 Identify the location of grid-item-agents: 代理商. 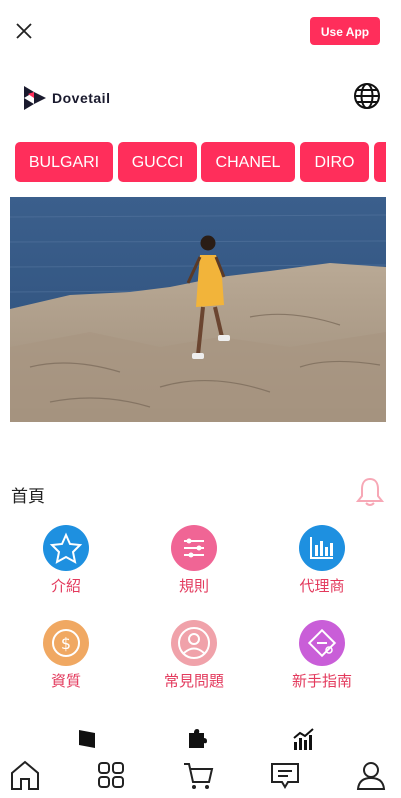
(322, 560).